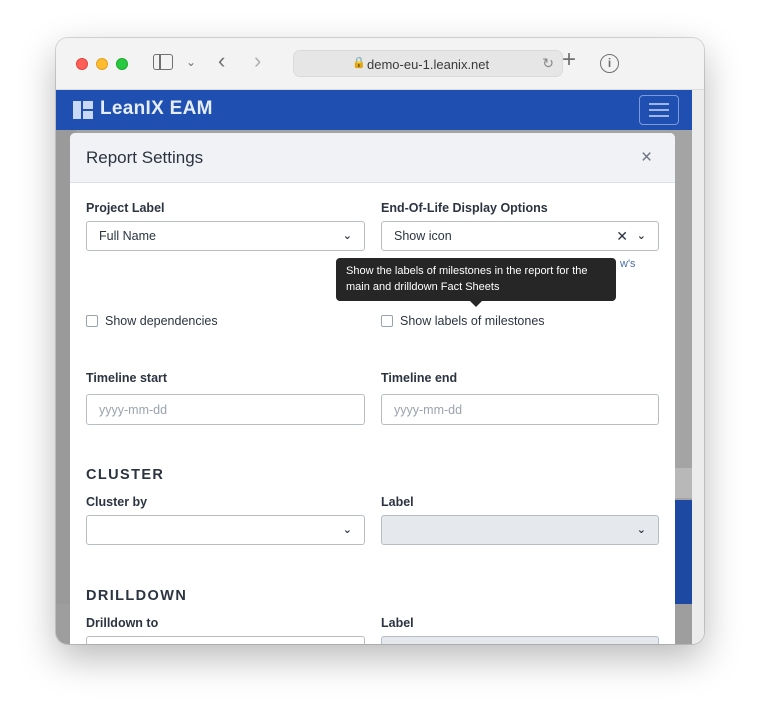  What do you see at coordinates (520, 640) in the screenshot?
I see `drilldown-label-select` at bounding box center [520, 640].